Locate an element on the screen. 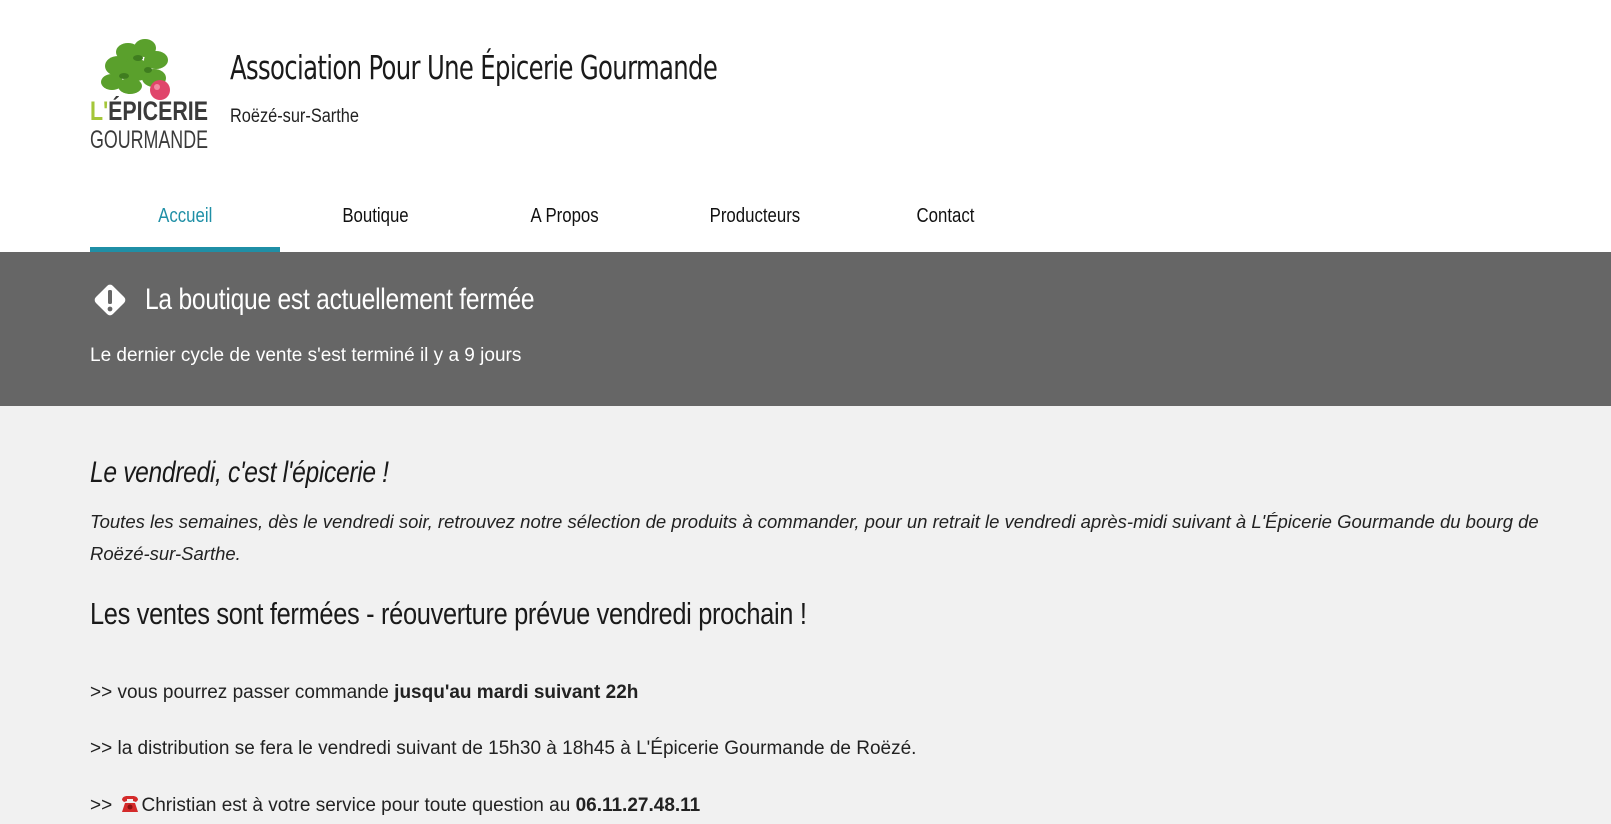 This screenshot has height=824, width=1611. nav-item-a-propos: A Propos is located at coordinates (565, 221).